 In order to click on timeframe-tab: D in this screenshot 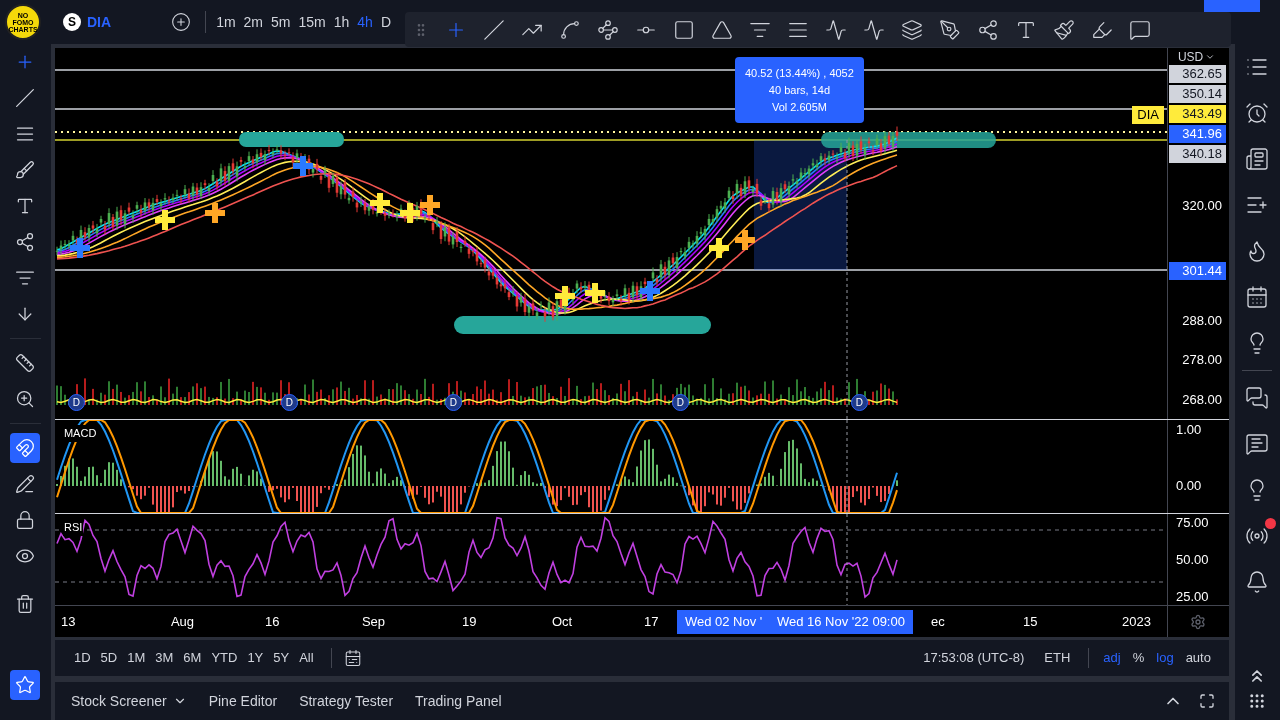, I will do `click(385, 22)`.